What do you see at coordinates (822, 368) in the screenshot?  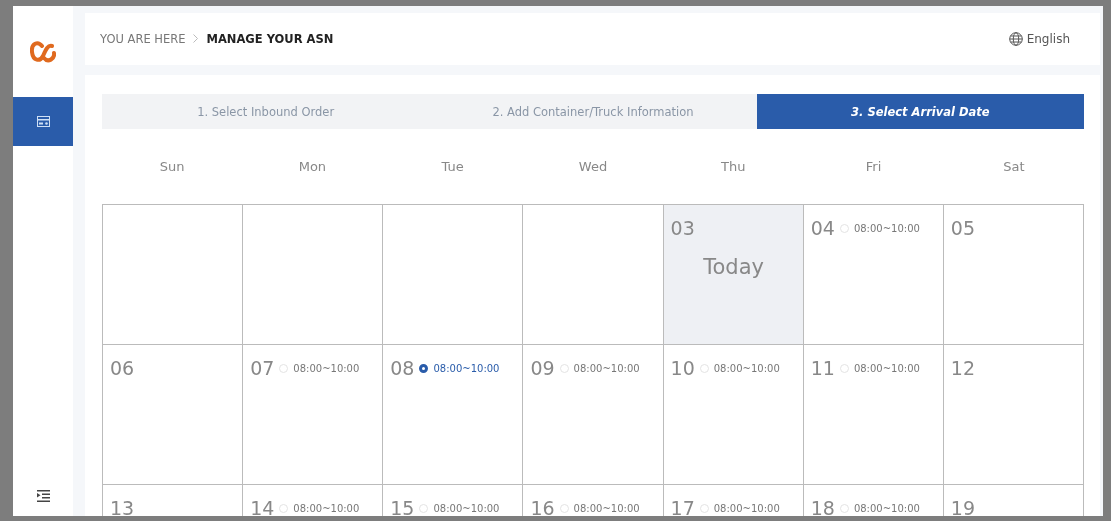 I see `day-number: 11` at bounding box center [822, 368].